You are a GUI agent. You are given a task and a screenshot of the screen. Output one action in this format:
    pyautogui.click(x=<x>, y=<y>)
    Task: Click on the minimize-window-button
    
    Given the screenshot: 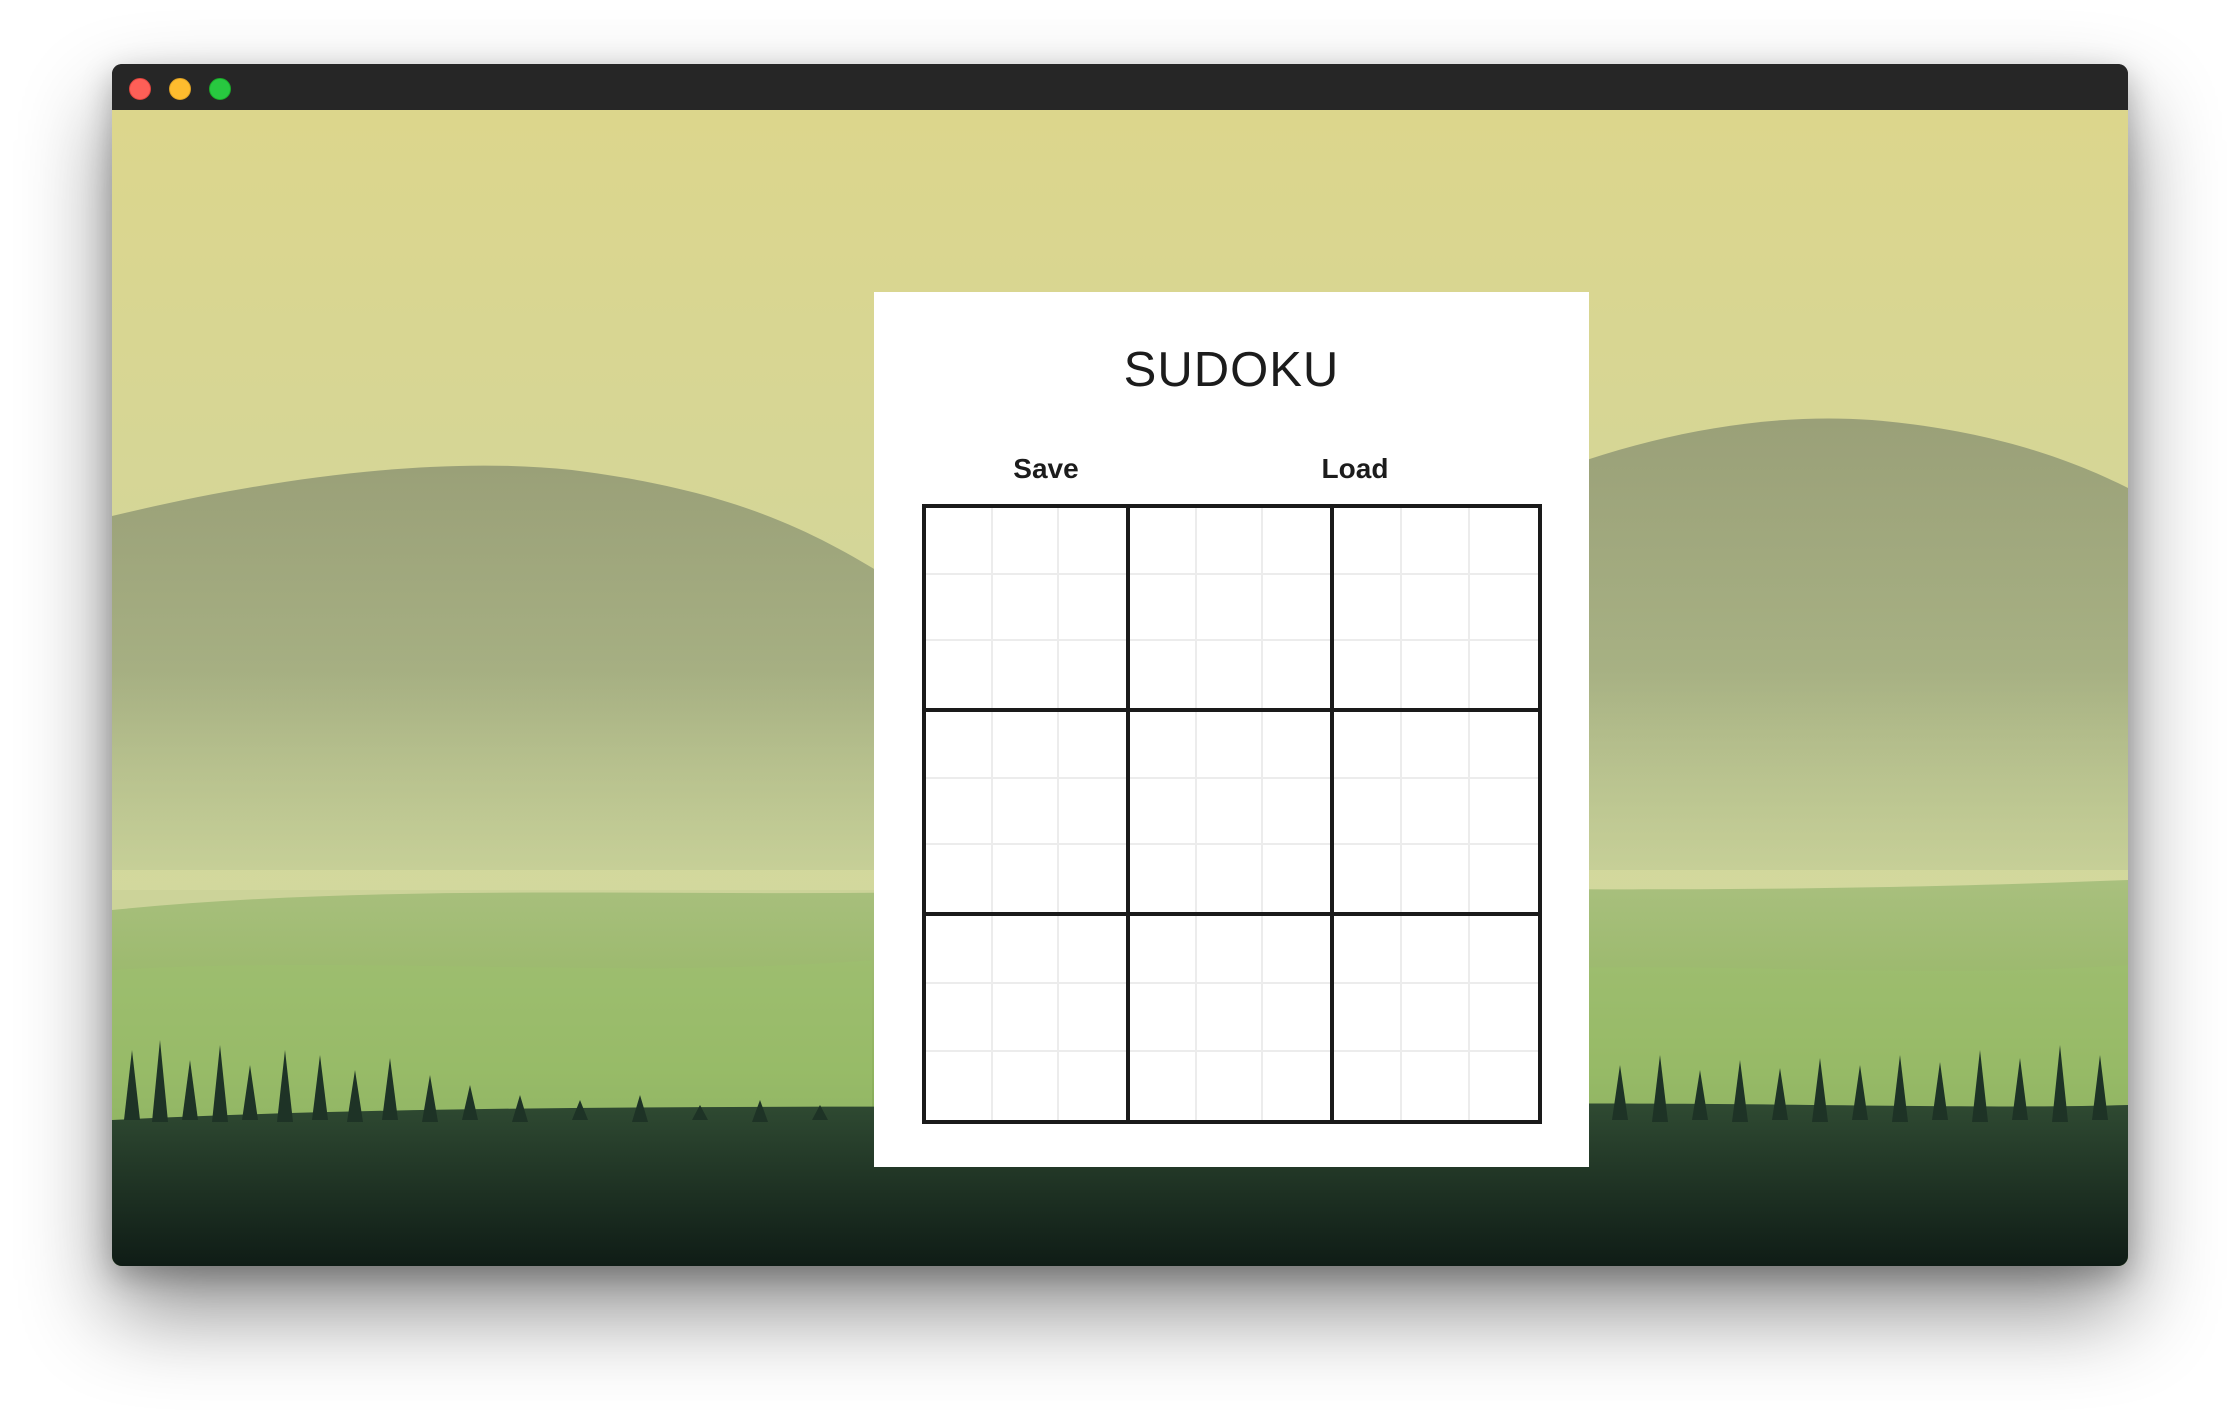 What is the action you would take?
    pyautogui.click(x=180, y=89)
    